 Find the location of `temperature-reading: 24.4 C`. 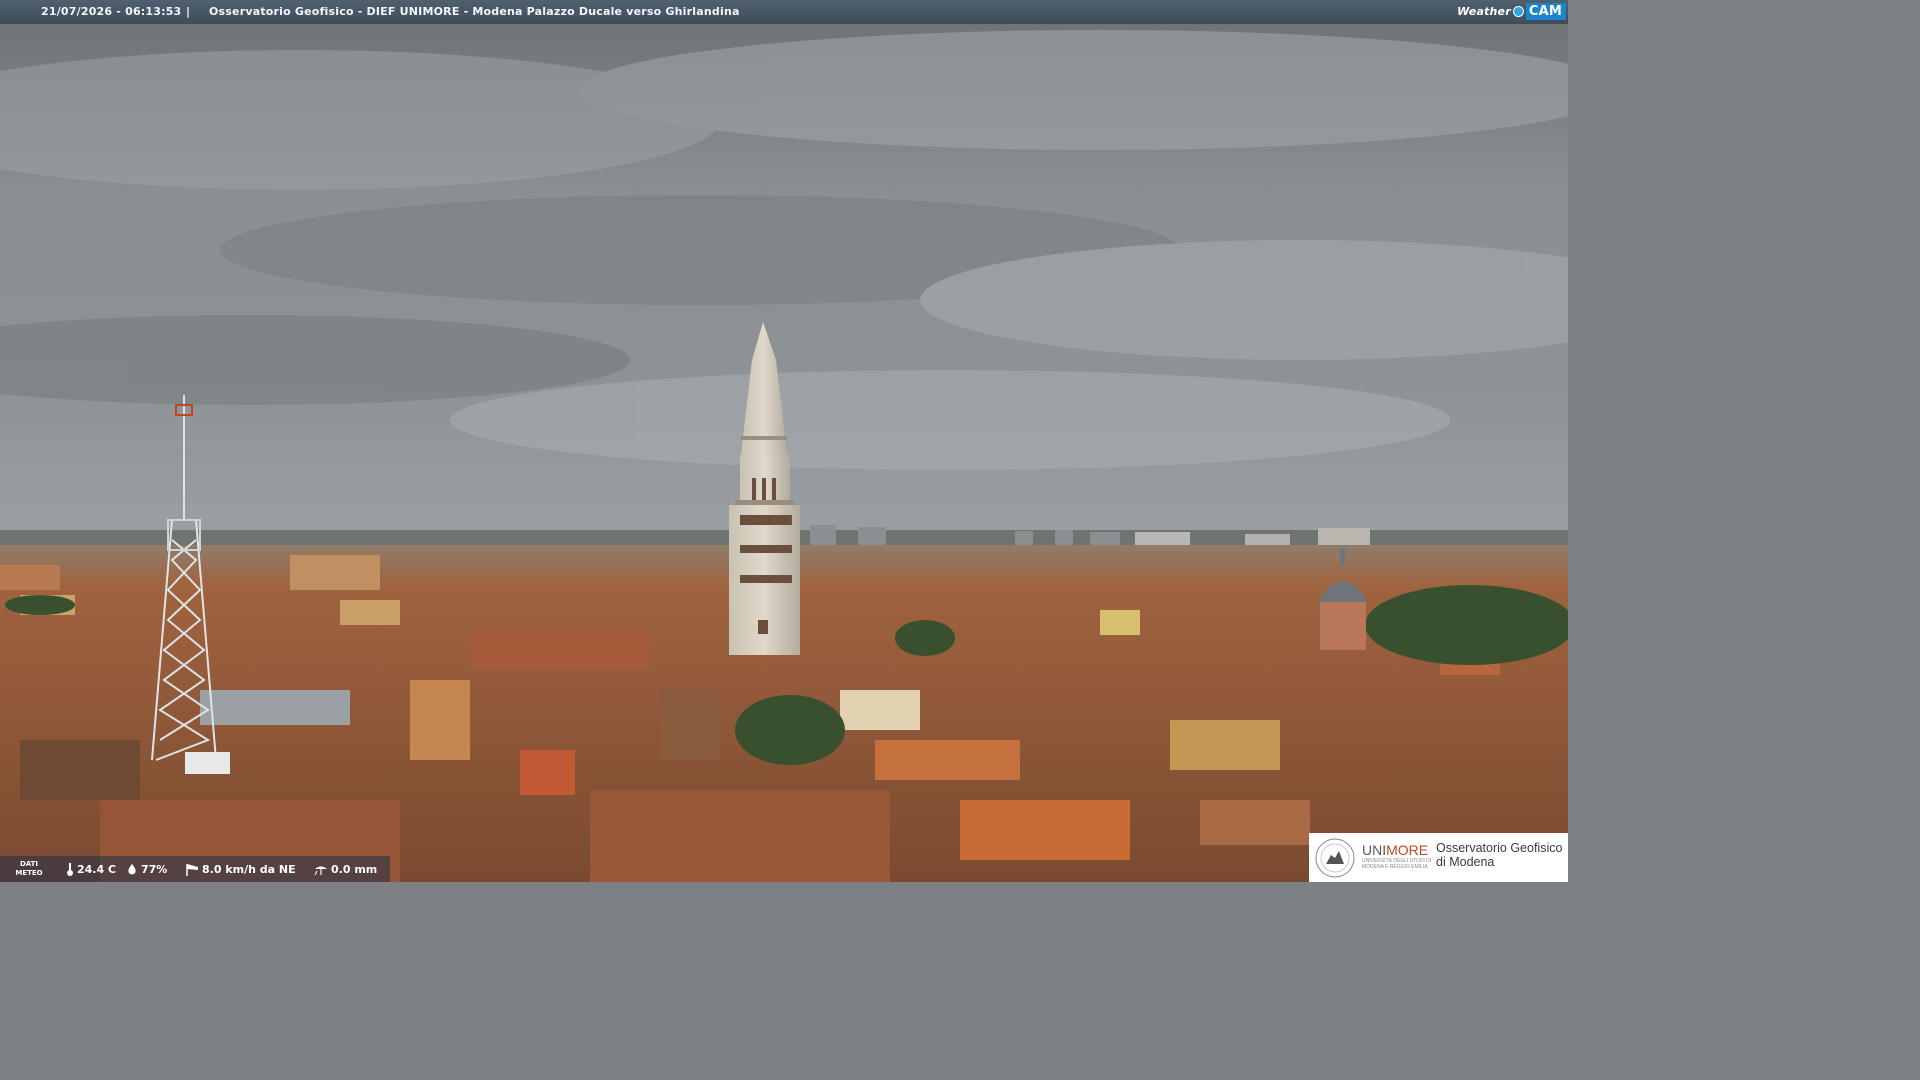

temperature-reading: 24.4 C is located at coordinates (91, 869).